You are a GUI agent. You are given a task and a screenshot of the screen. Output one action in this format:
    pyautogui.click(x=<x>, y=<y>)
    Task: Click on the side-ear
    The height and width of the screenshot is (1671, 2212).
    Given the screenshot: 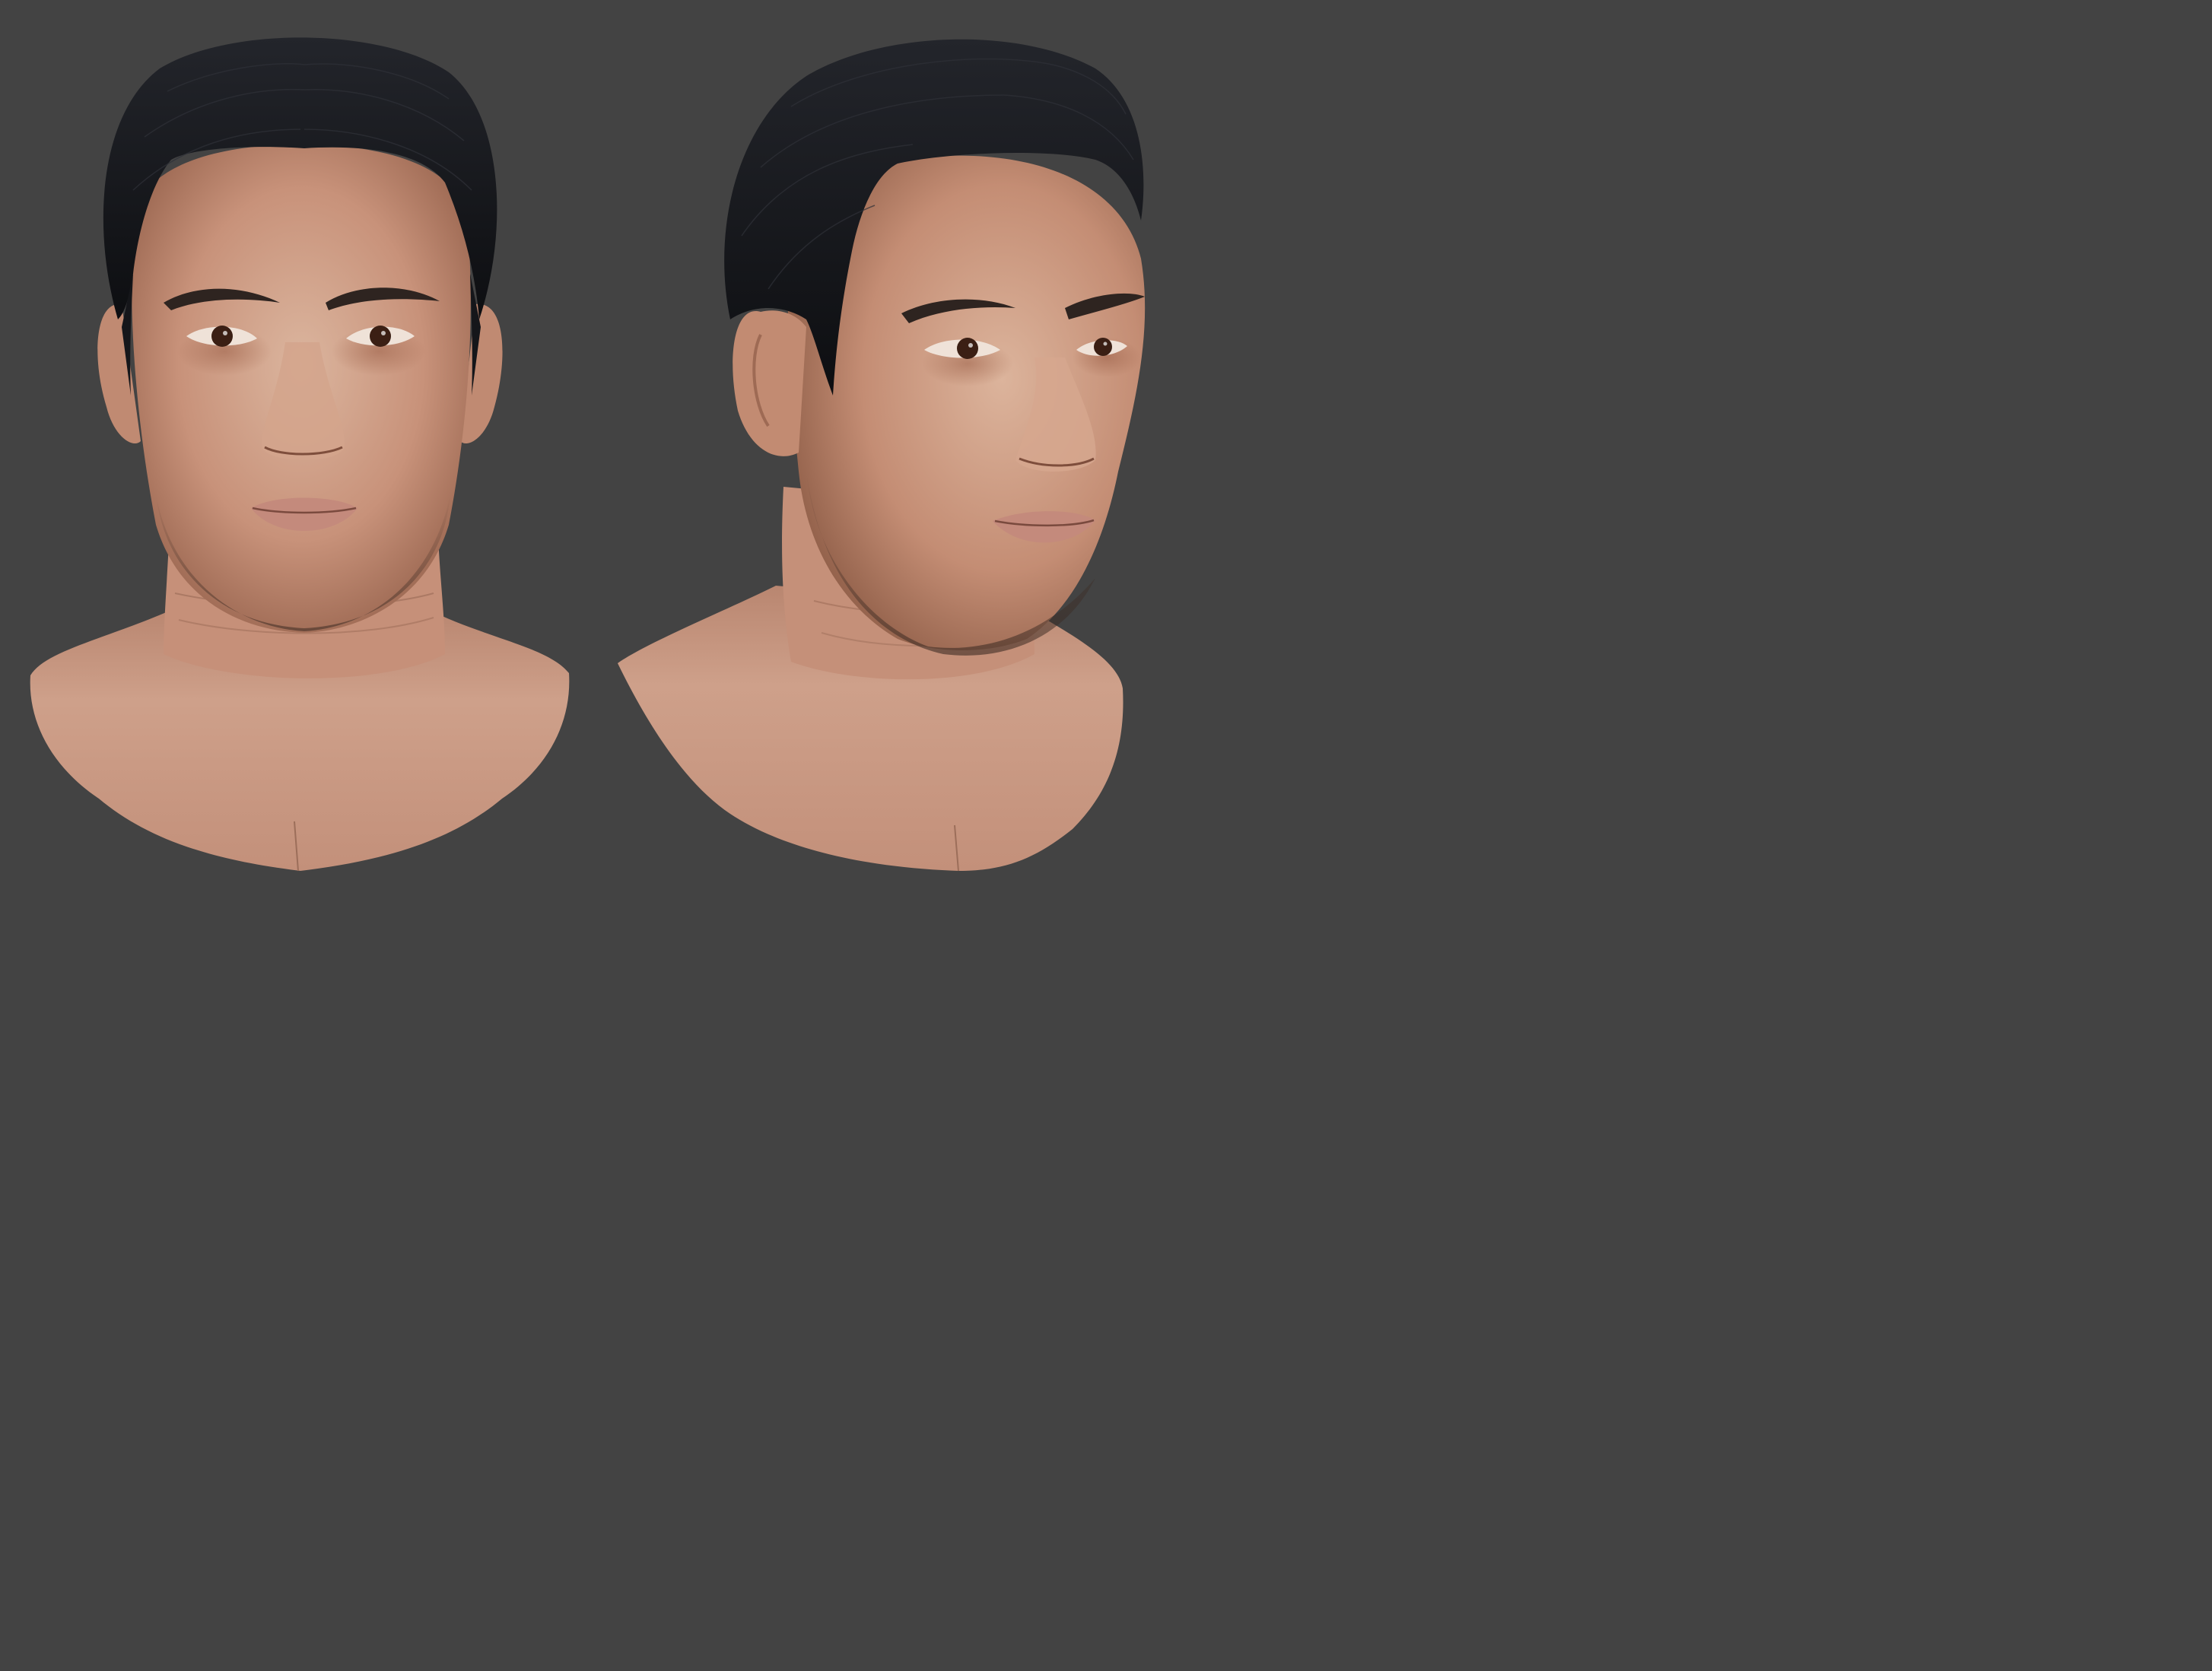 What is the action you would take?
    pyautogui.click(x=770, y=383)
    